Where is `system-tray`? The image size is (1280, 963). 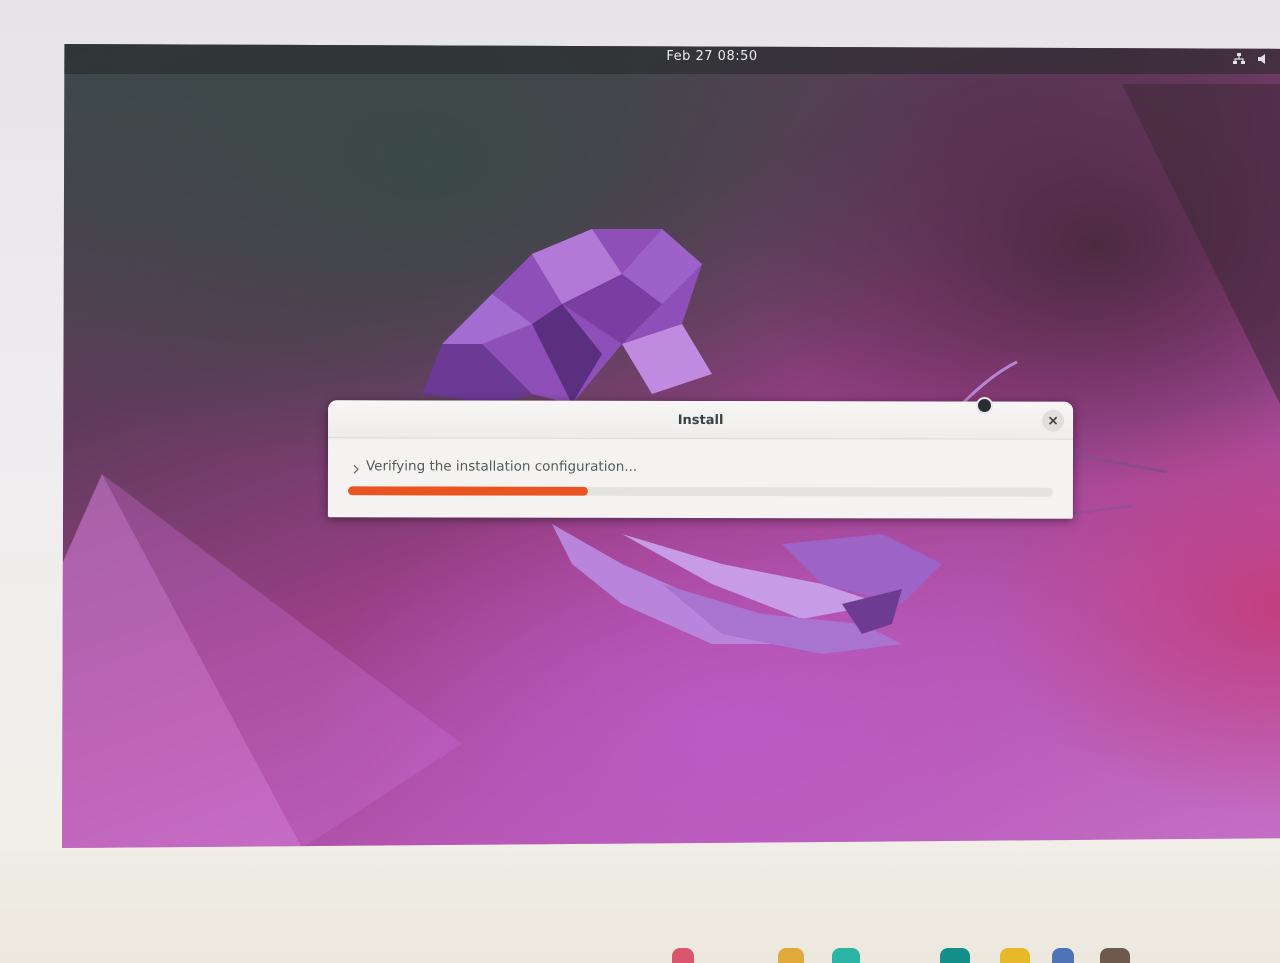 system-tray is located at coordinates (1251, 59).